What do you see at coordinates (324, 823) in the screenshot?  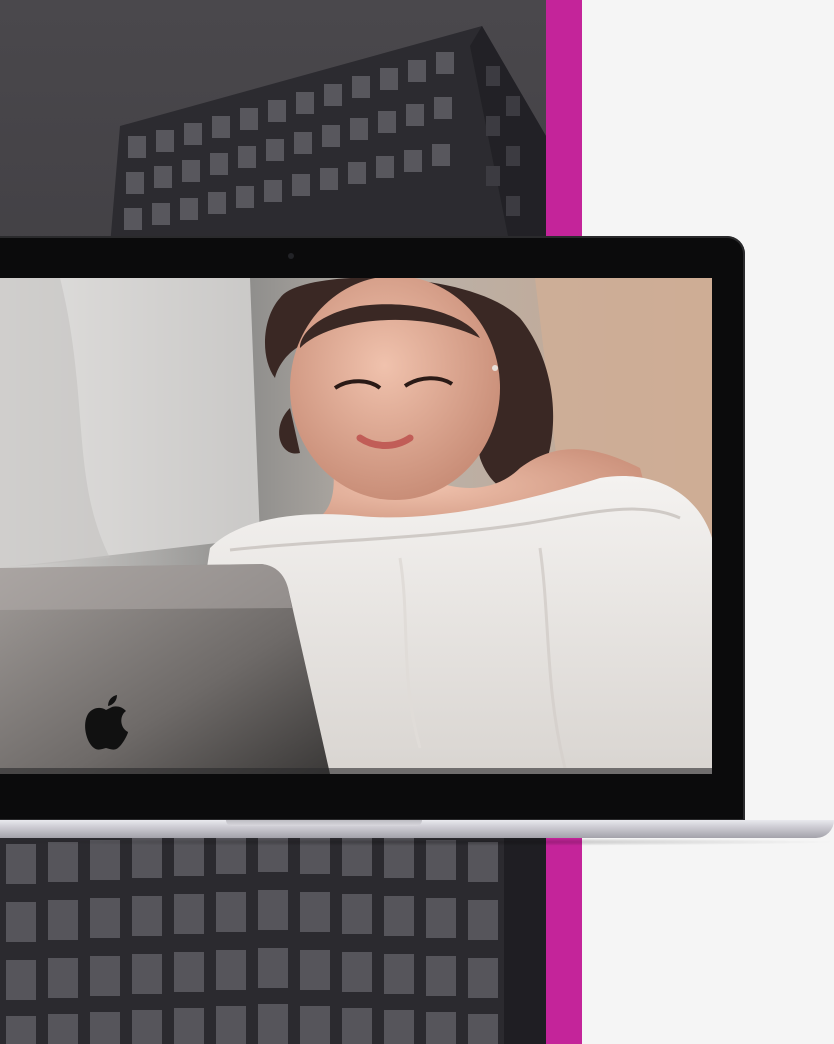 I see `laptop-base-notch` at bounding box center [324, 823].